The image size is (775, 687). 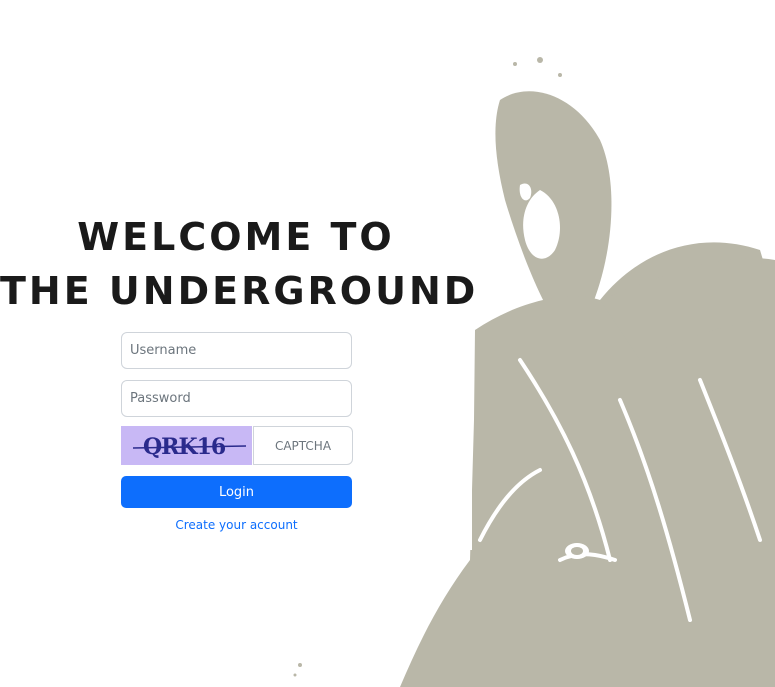 I want to click on captcha-code-text: QRK16, so click(x=184, y=447).